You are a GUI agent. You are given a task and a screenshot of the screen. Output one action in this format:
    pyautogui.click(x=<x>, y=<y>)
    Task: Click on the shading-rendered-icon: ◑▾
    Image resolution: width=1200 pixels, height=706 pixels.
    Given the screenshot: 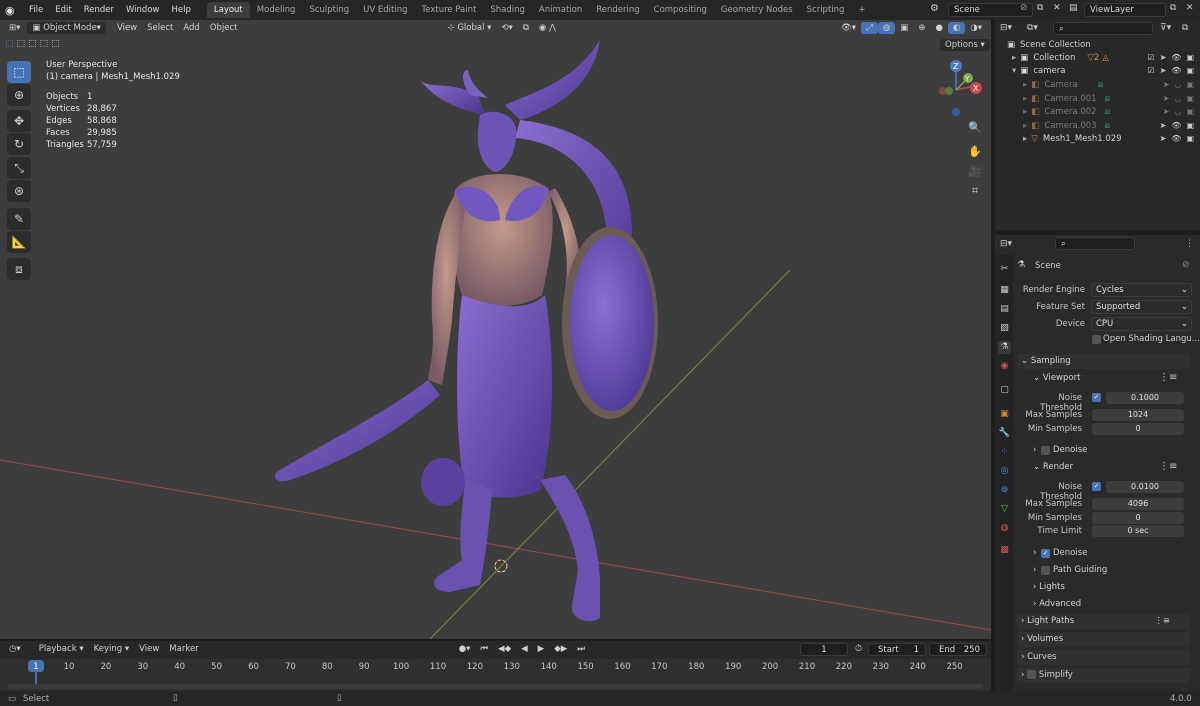 What is the action you would take?
    pyautogui.click(x=976, y=28)
    